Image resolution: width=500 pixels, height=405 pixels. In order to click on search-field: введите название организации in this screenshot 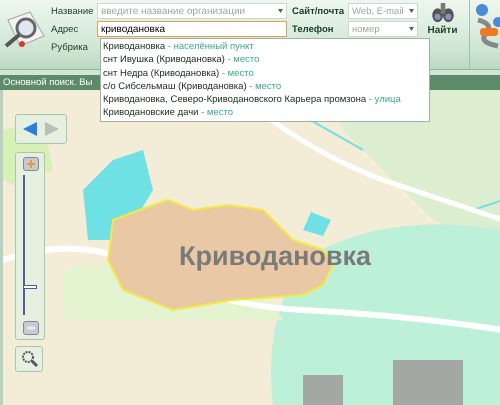, I will do `click(192, 11)`.